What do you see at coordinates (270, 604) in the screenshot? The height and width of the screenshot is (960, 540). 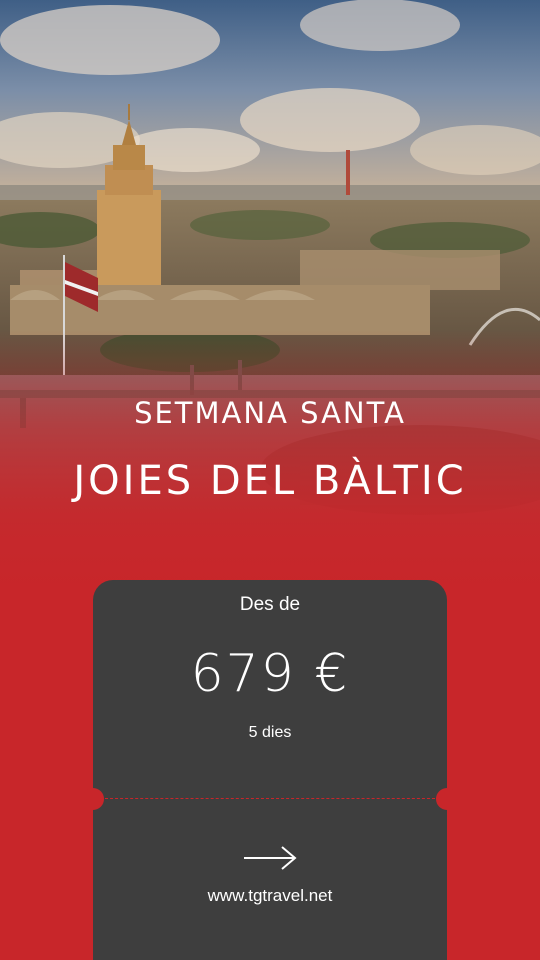 I see `from-label: Des de` at bounding box center [270, 604].